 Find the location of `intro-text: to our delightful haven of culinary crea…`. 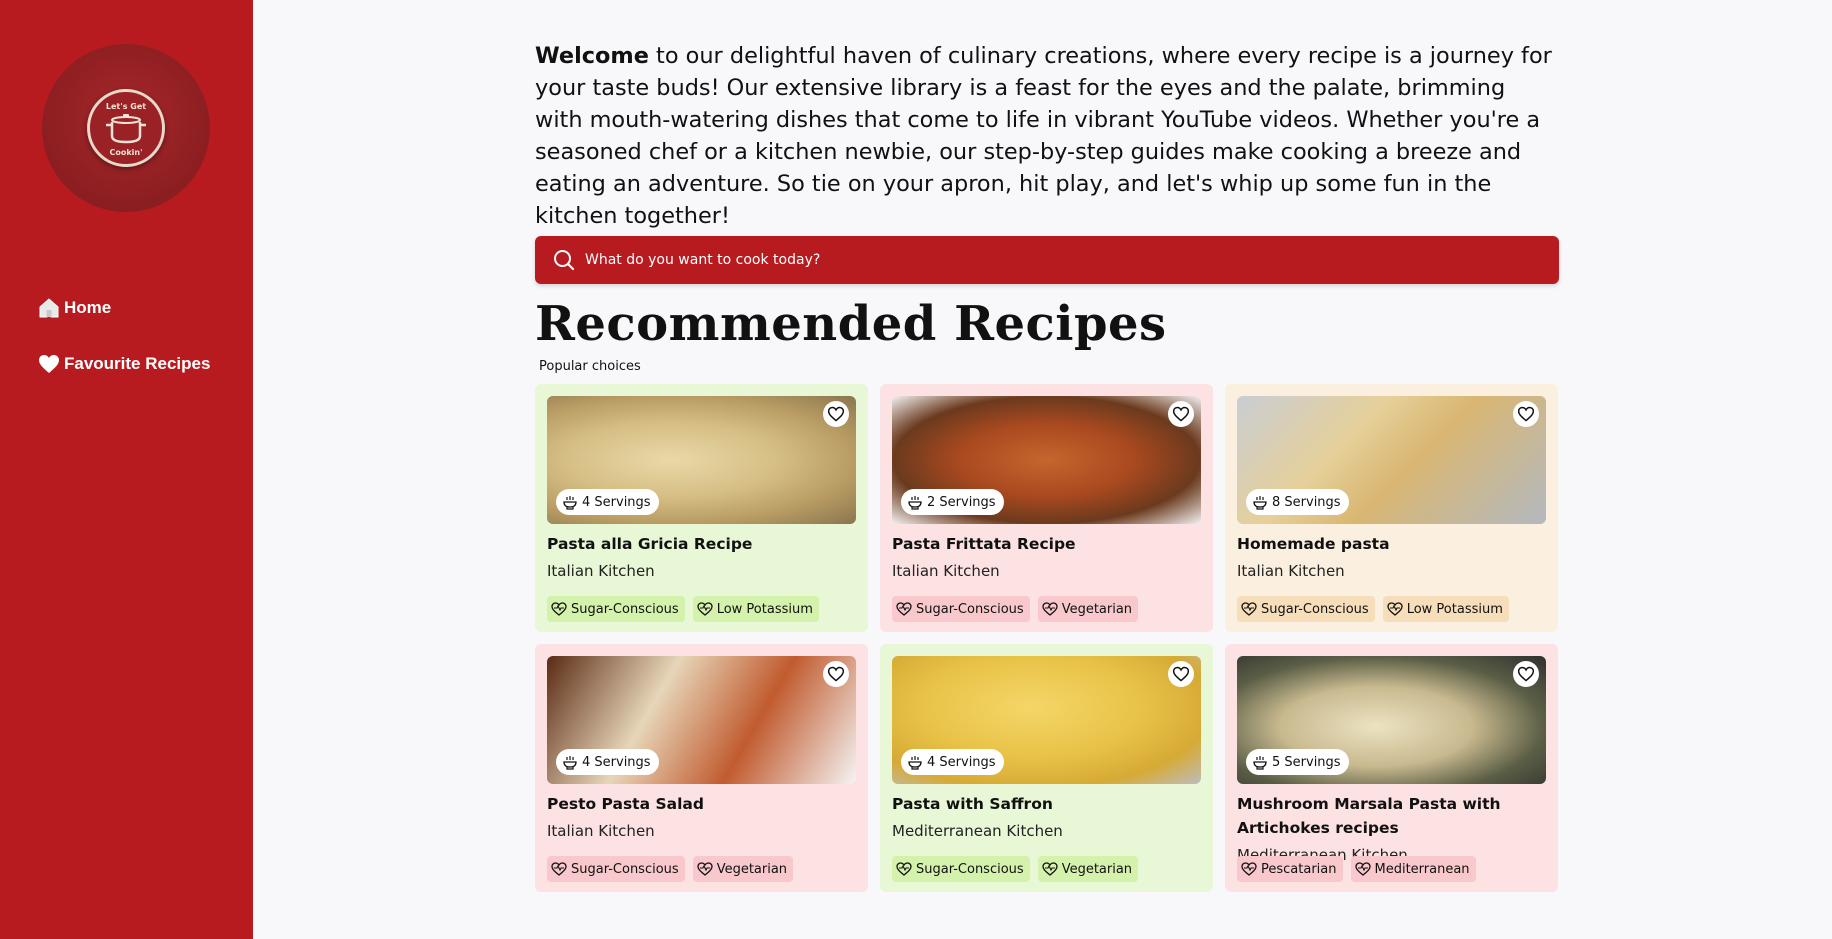

intro-text: to our delightful haven of culinary crea… is located at coordinates (1043, 136).